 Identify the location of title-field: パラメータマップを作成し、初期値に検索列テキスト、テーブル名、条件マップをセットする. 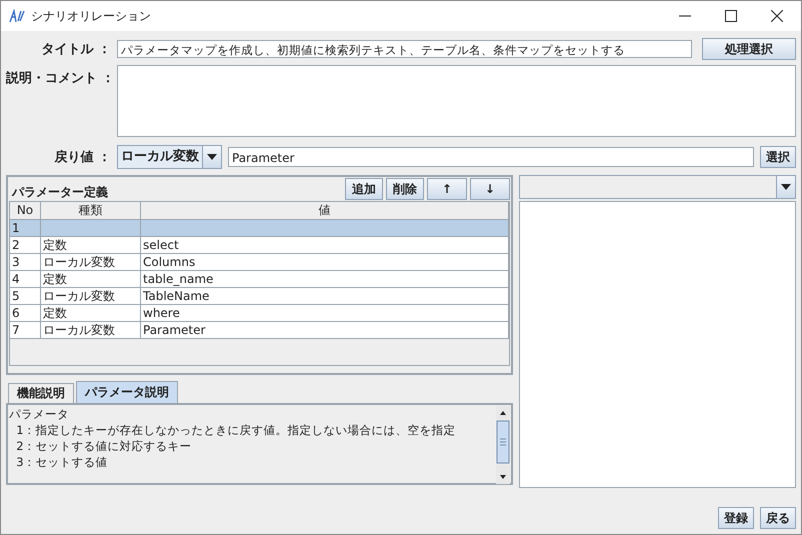
(404, 49).